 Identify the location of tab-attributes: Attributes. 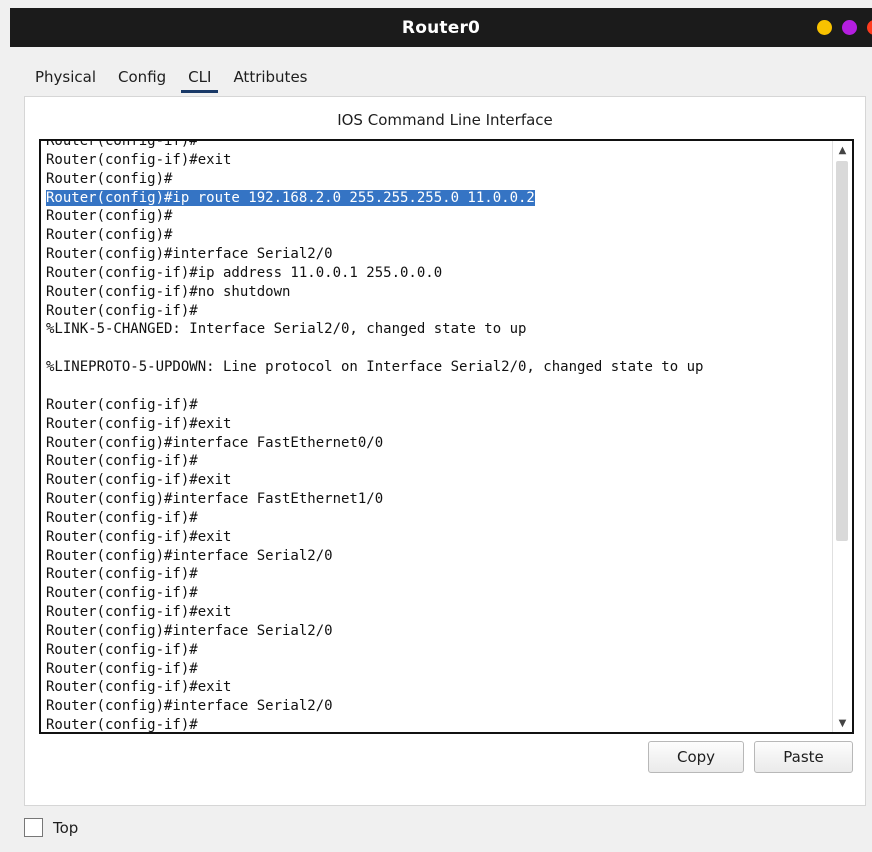
(270, 78).